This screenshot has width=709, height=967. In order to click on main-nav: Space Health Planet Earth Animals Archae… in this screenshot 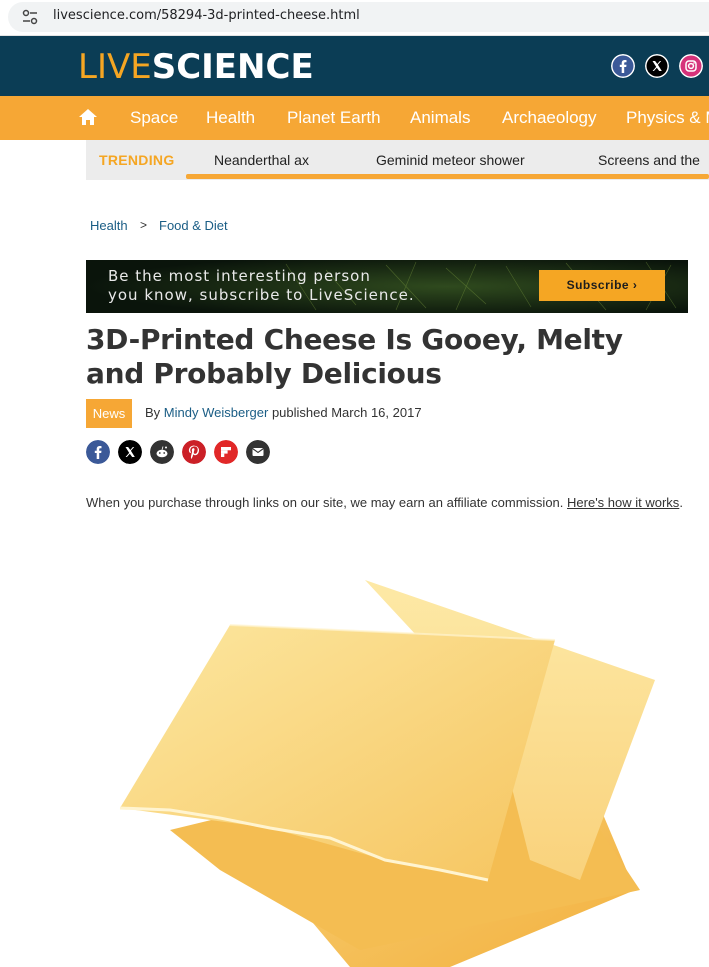, I will do `click(354, 118)`.